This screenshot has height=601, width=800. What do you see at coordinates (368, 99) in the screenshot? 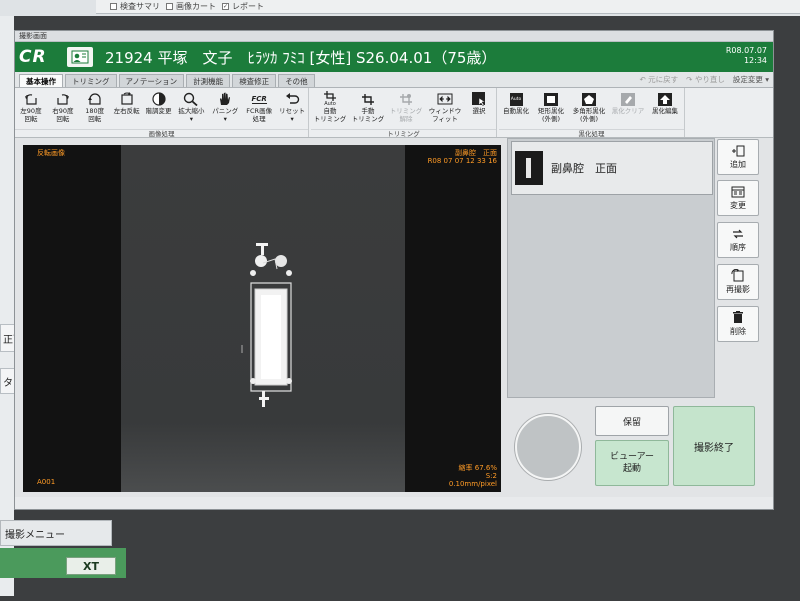
I see `manual-trim-icon` at bounding box center [368, 99].